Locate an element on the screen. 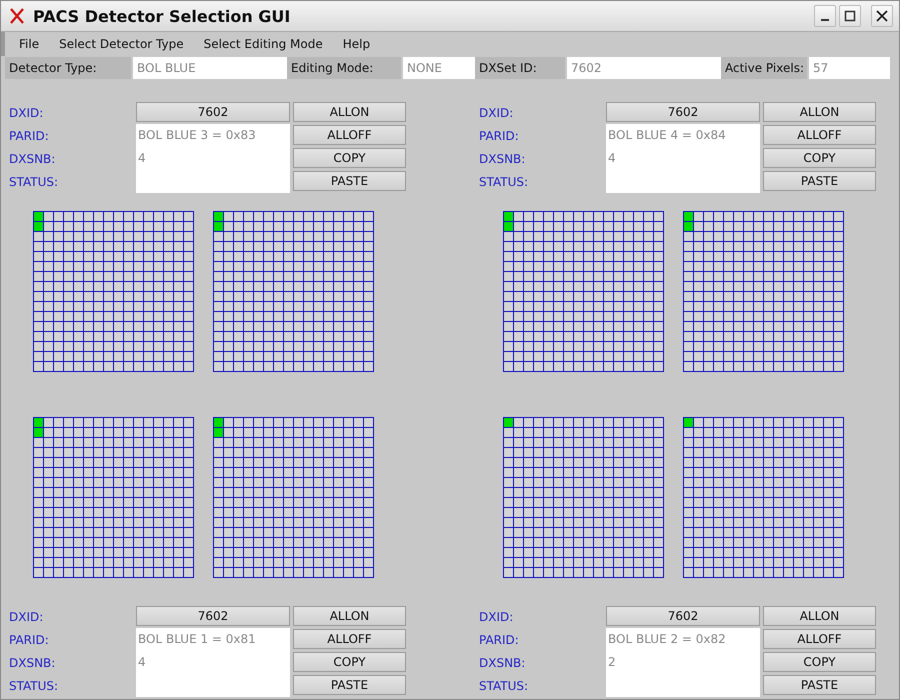  minimize-icon is located at coordinates (825, 20).